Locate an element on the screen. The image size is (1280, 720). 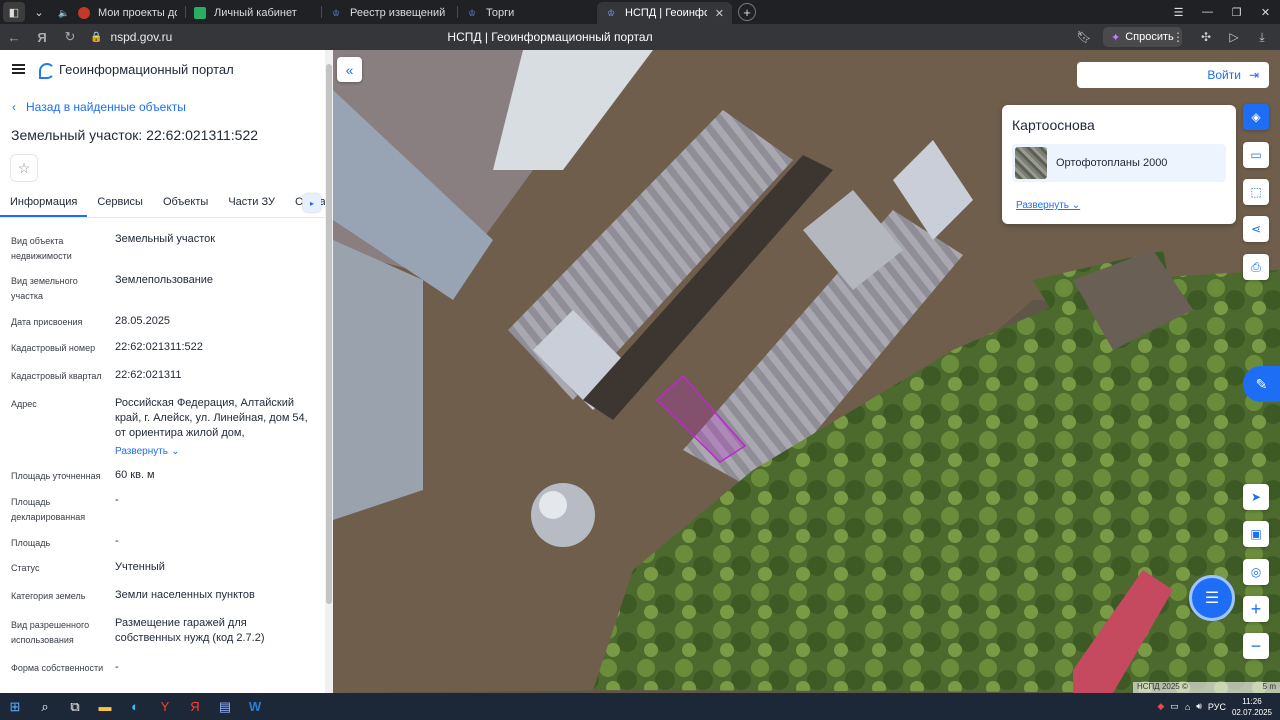
panel-scrollbar is located at coordinates (329, 371).